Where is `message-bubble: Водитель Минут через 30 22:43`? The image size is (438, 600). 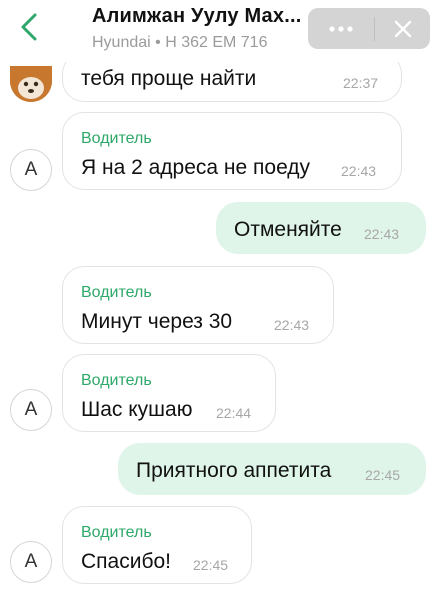 message-bubble: Водитель Минут через 30 22:43 is located at coordinates (198, 305).